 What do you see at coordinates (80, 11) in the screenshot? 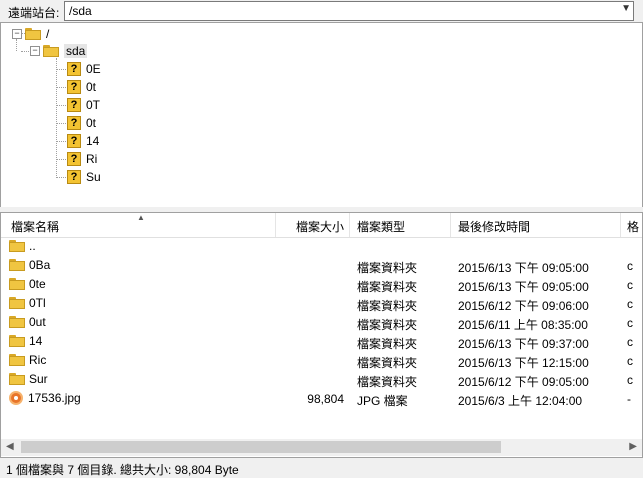
I see `remote-path-value: /sda` at bounding box center [80, 11].